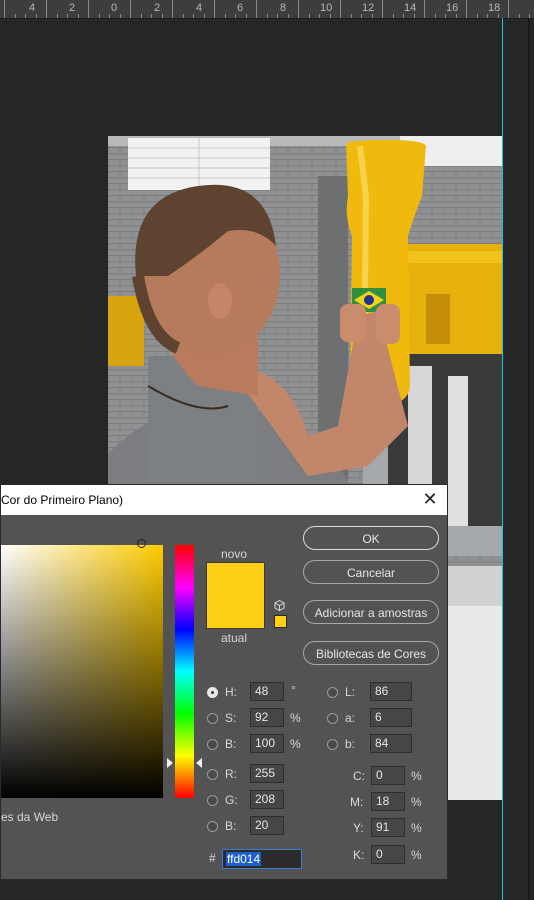 The height and width of the screenshot is (900, 534). What do you see at coordinates (82, 671) in the screenshot?
I see `color-field` at bounding box center [82, 671].